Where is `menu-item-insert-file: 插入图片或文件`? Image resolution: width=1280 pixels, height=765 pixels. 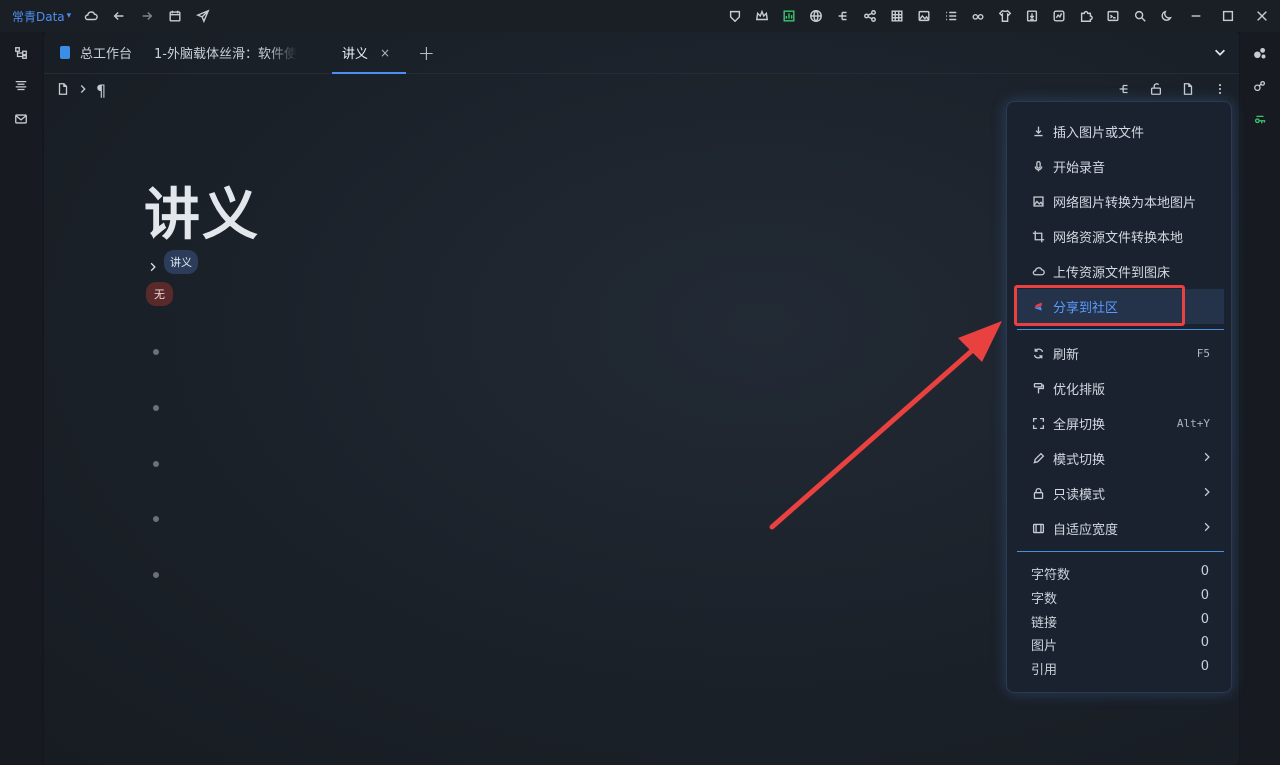
menu-item-insert-file: 插入图片或文件 is located at coordinates (1120, 131).